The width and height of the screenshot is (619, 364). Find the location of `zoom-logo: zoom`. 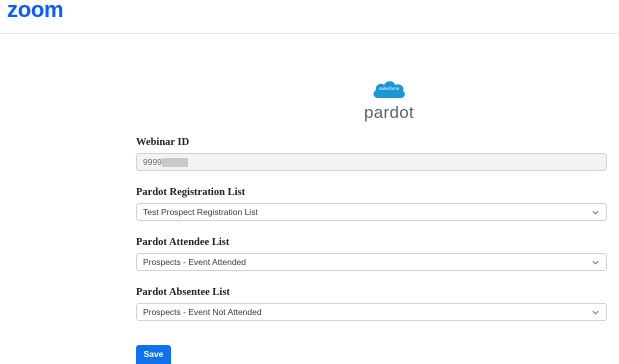

zoom-logo: zoom is located at coordinates (35, 11).